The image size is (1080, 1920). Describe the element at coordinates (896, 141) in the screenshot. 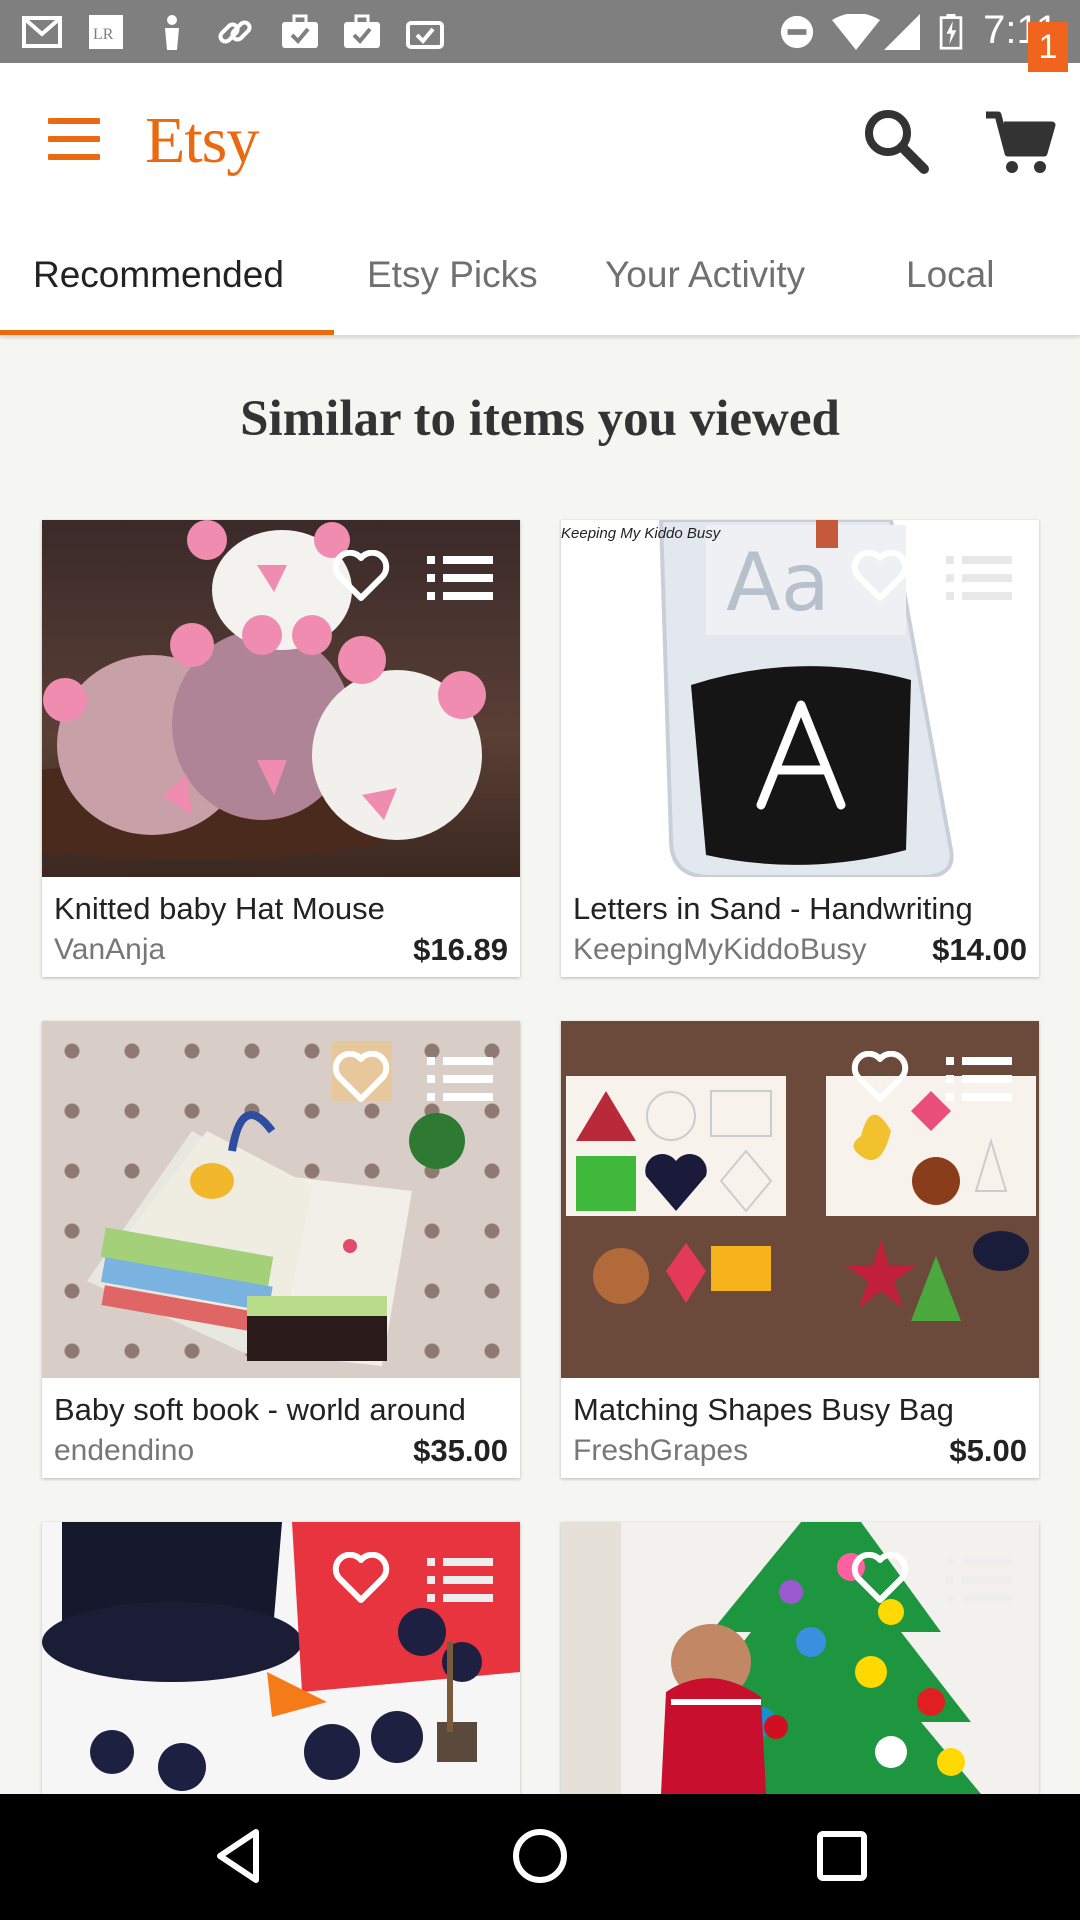

I see `search-icon` at that location.